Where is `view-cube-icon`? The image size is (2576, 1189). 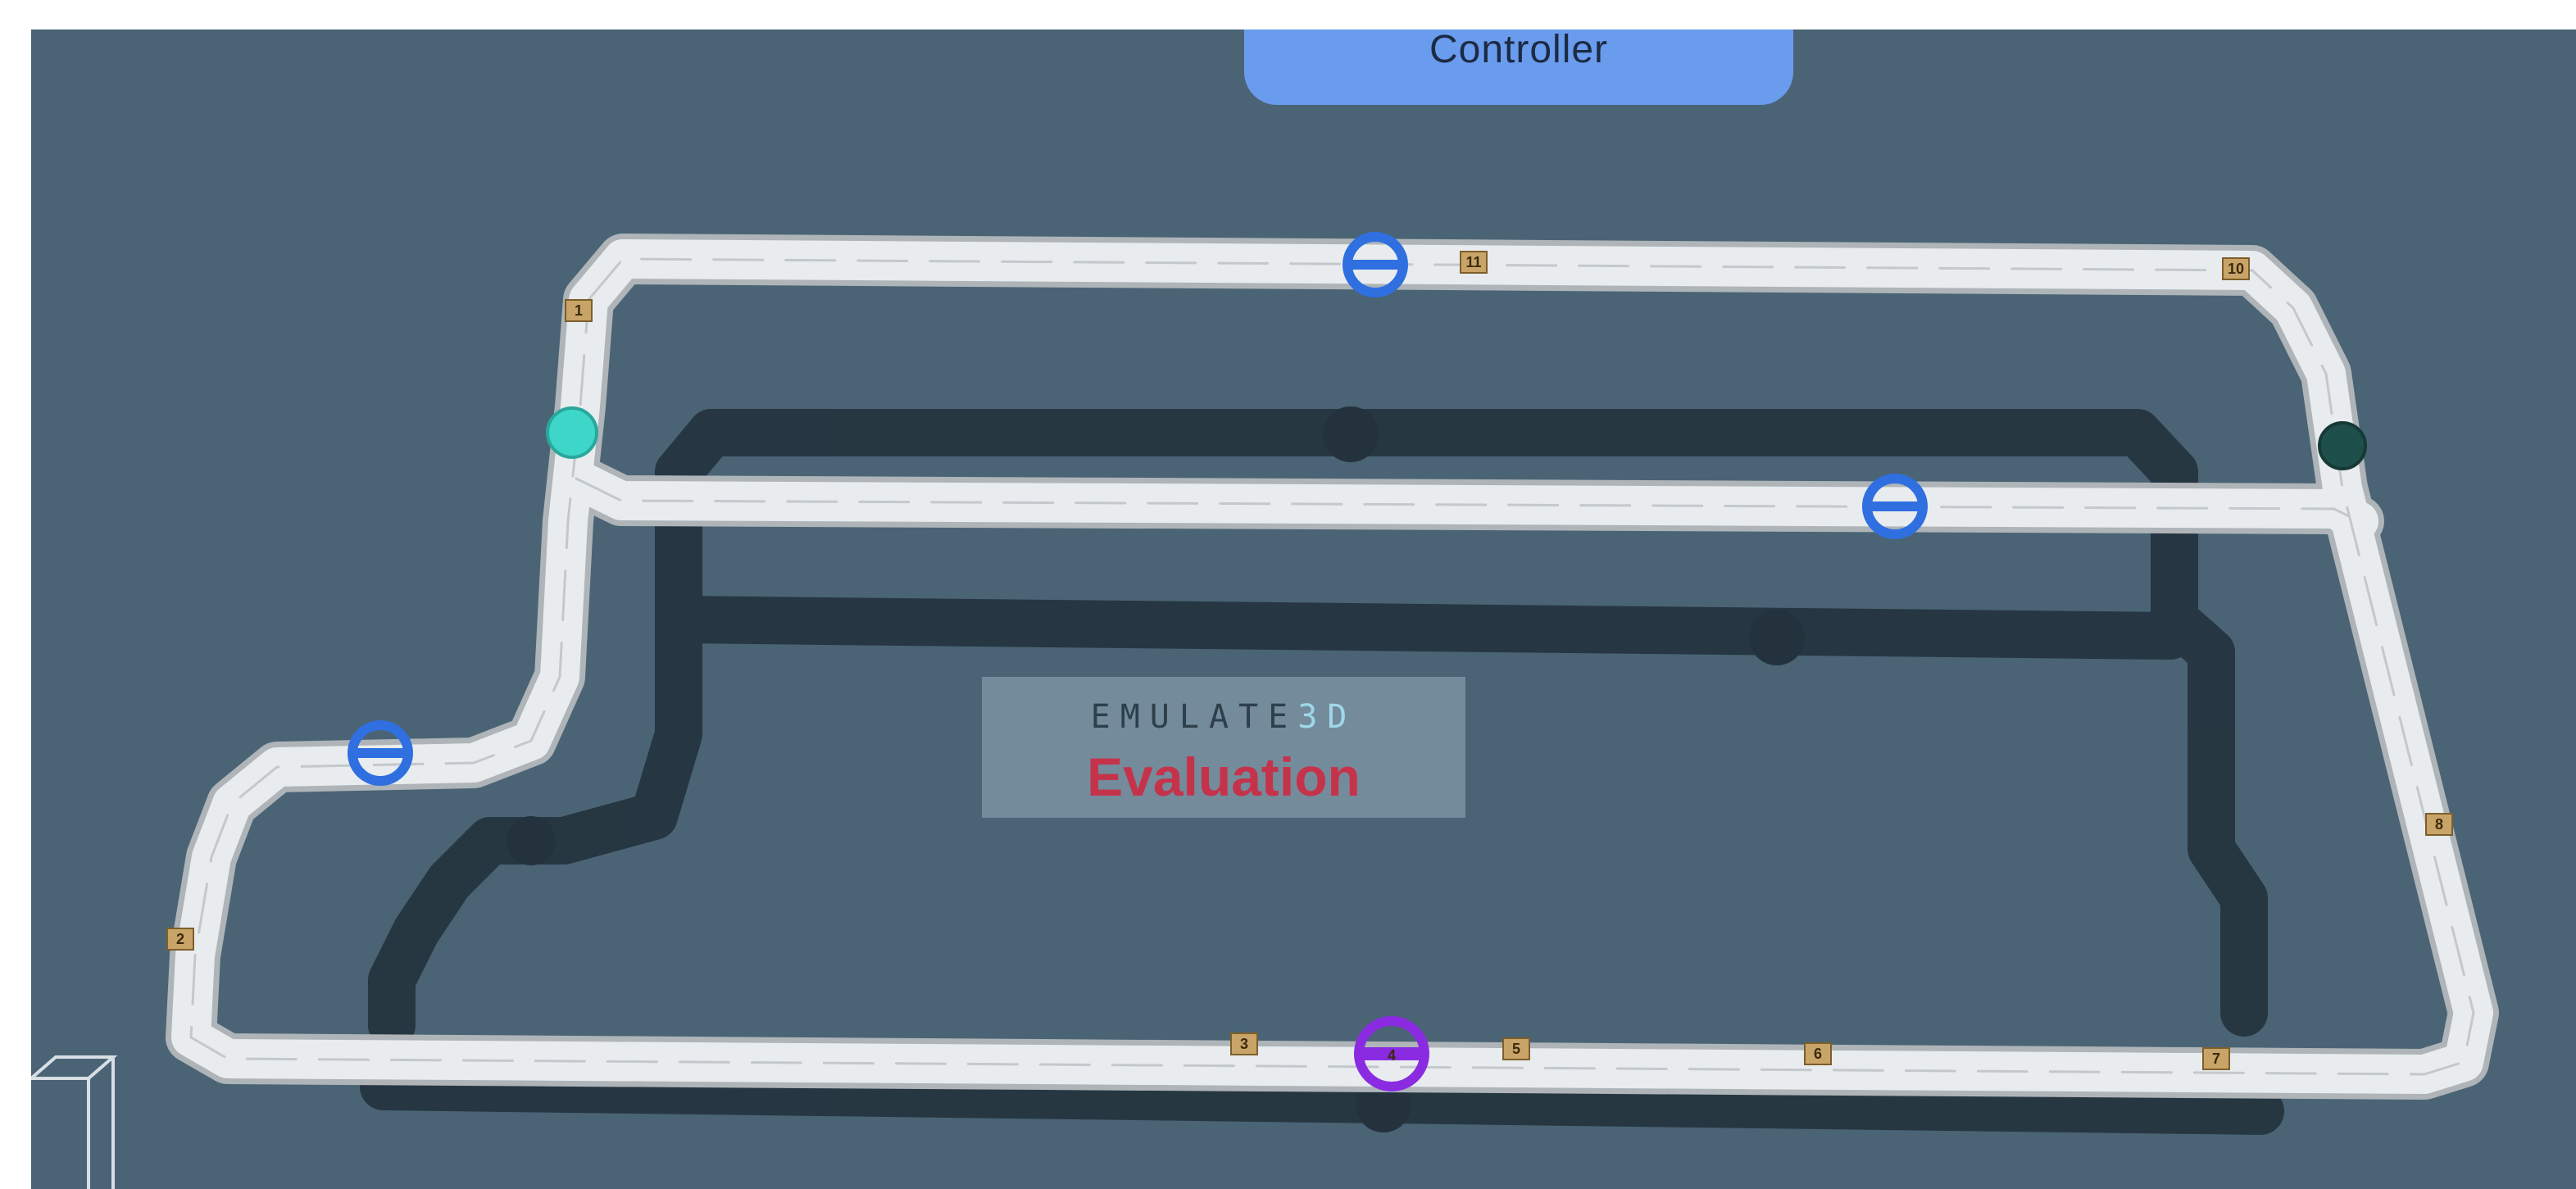 view-cube-icon is located at coordinates (80, 1121).